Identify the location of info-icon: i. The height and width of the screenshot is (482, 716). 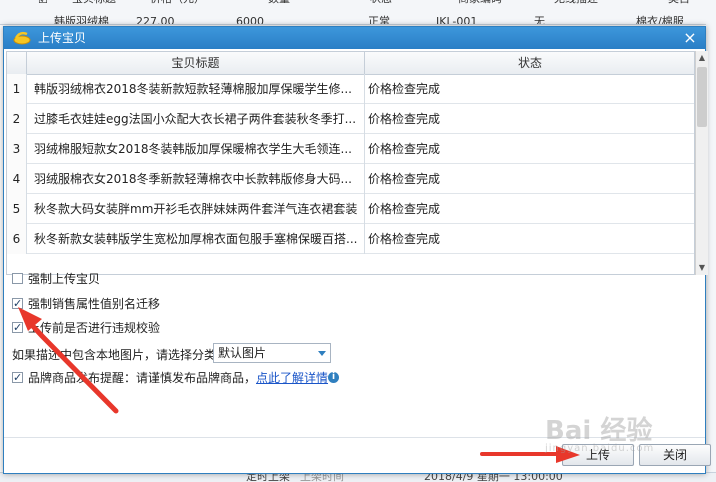
(334, 377).